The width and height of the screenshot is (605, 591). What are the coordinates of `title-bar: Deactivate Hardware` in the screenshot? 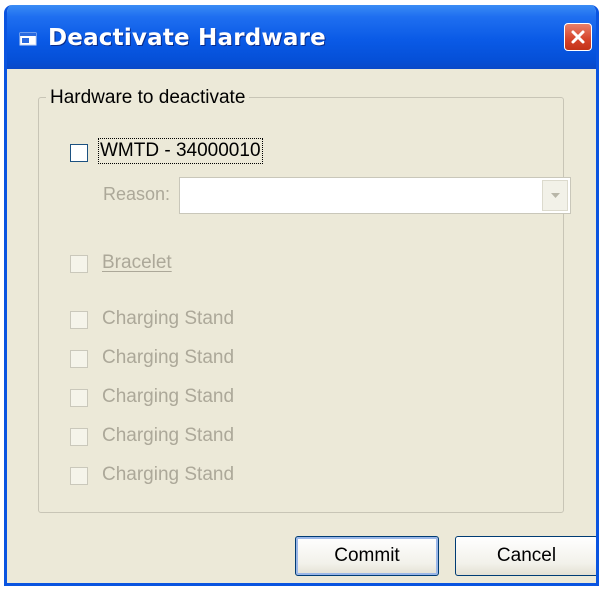 It's located at (301, 37).